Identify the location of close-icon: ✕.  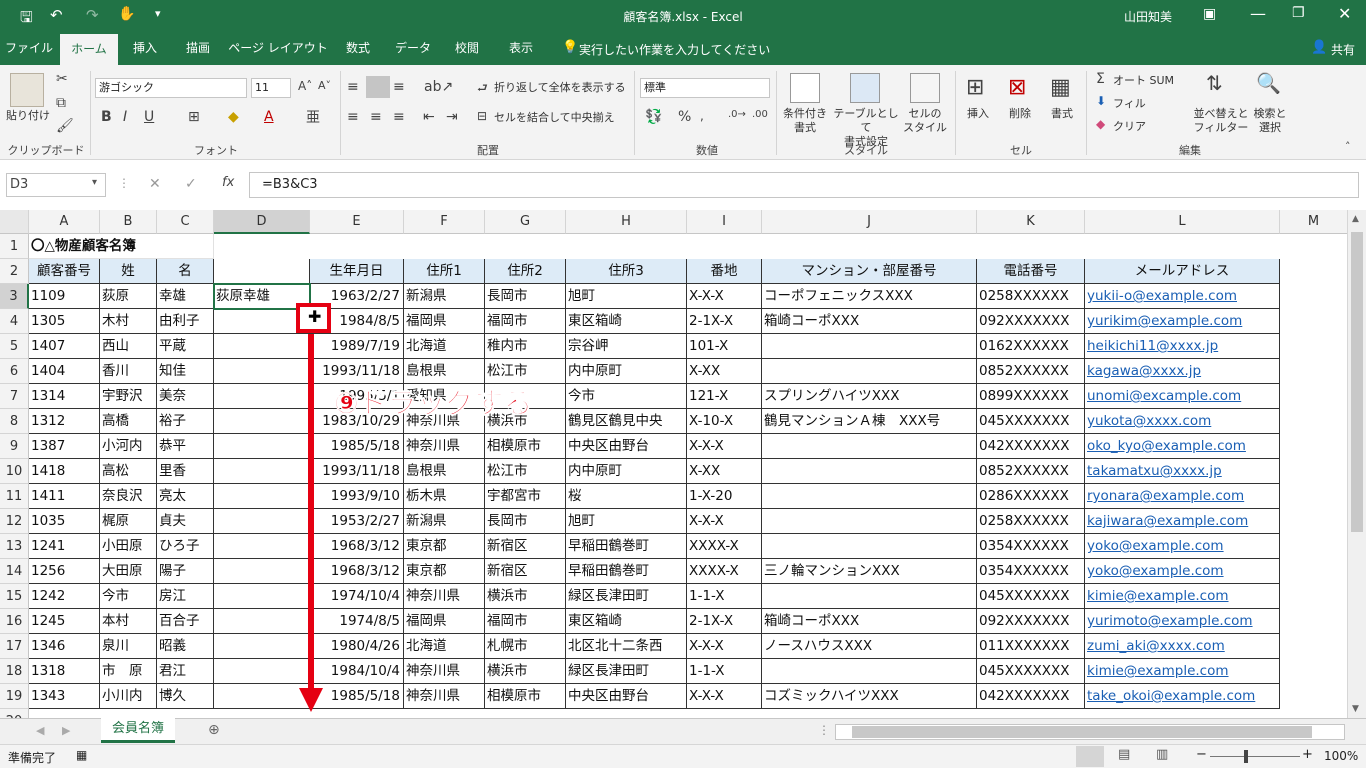
(1344, 13).